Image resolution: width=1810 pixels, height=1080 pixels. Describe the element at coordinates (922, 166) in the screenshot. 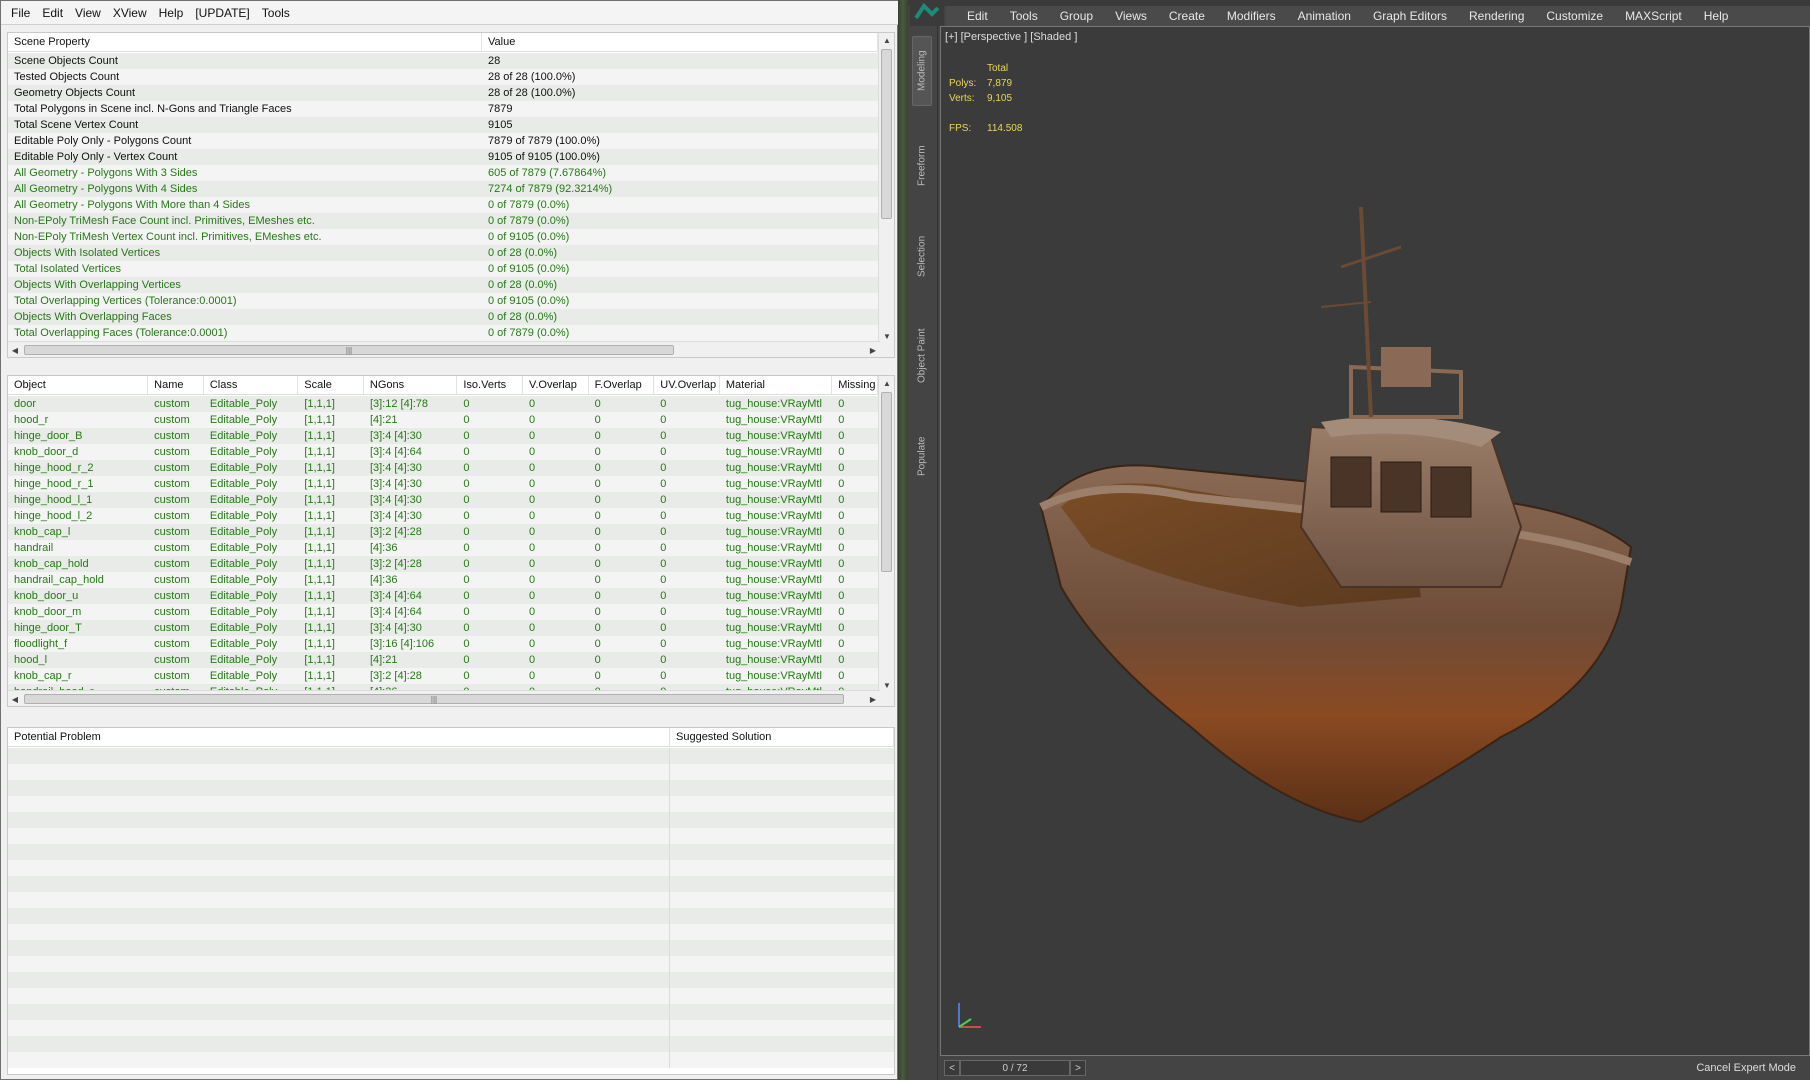

I see `tab-freeform: Freeform` at that location.